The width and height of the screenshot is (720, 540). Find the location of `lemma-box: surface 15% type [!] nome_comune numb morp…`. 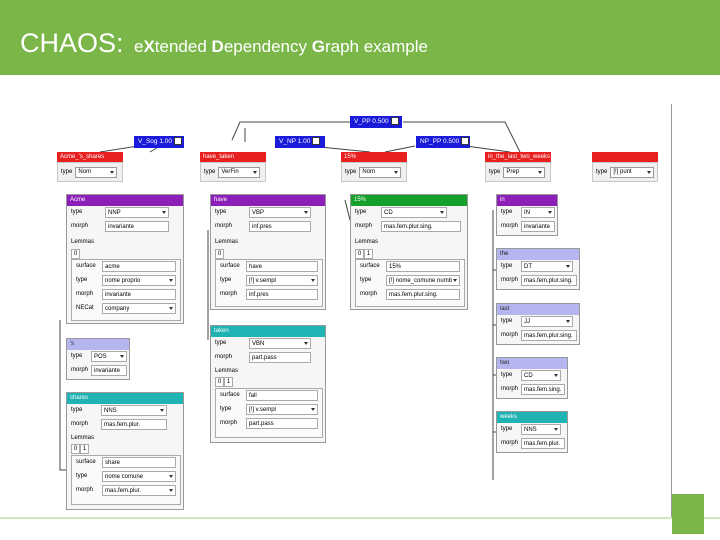

lemma-box: surface 15% type [!] nome_comune numb morp… is located at coordinates (410, 283).